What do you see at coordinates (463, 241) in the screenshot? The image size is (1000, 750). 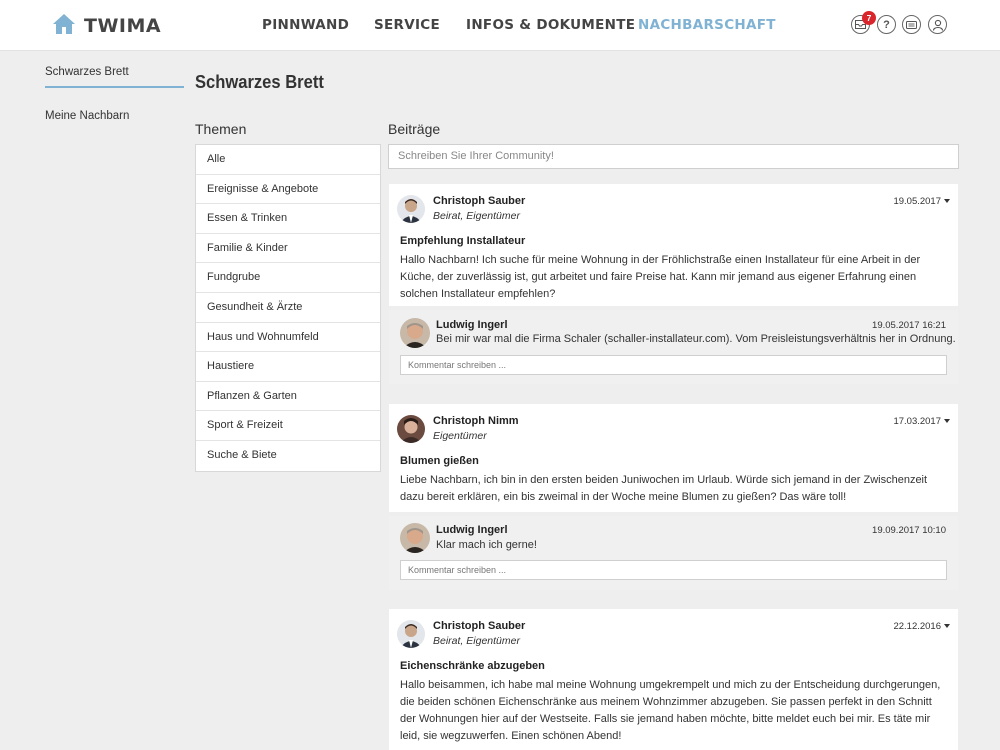 I see `post-title: Empfehlung Installateur` at bounding box center [463, 241].